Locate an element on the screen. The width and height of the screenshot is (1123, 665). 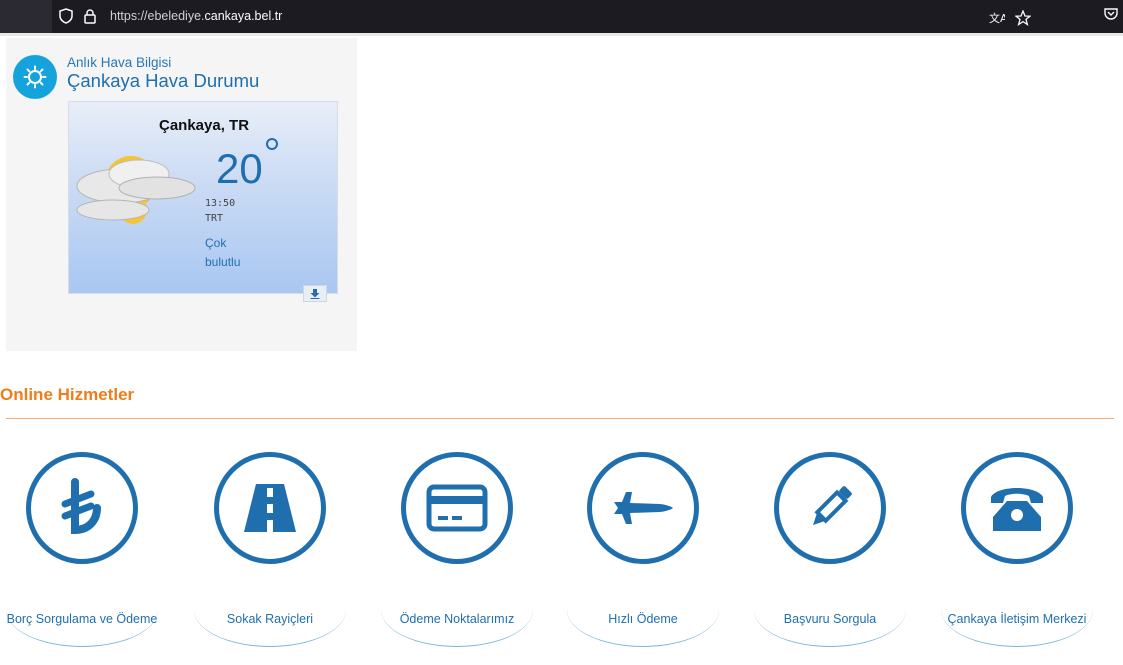
service-contact-center: Çankaya İletişim Merkezi is located at coordinates (1021, 552).